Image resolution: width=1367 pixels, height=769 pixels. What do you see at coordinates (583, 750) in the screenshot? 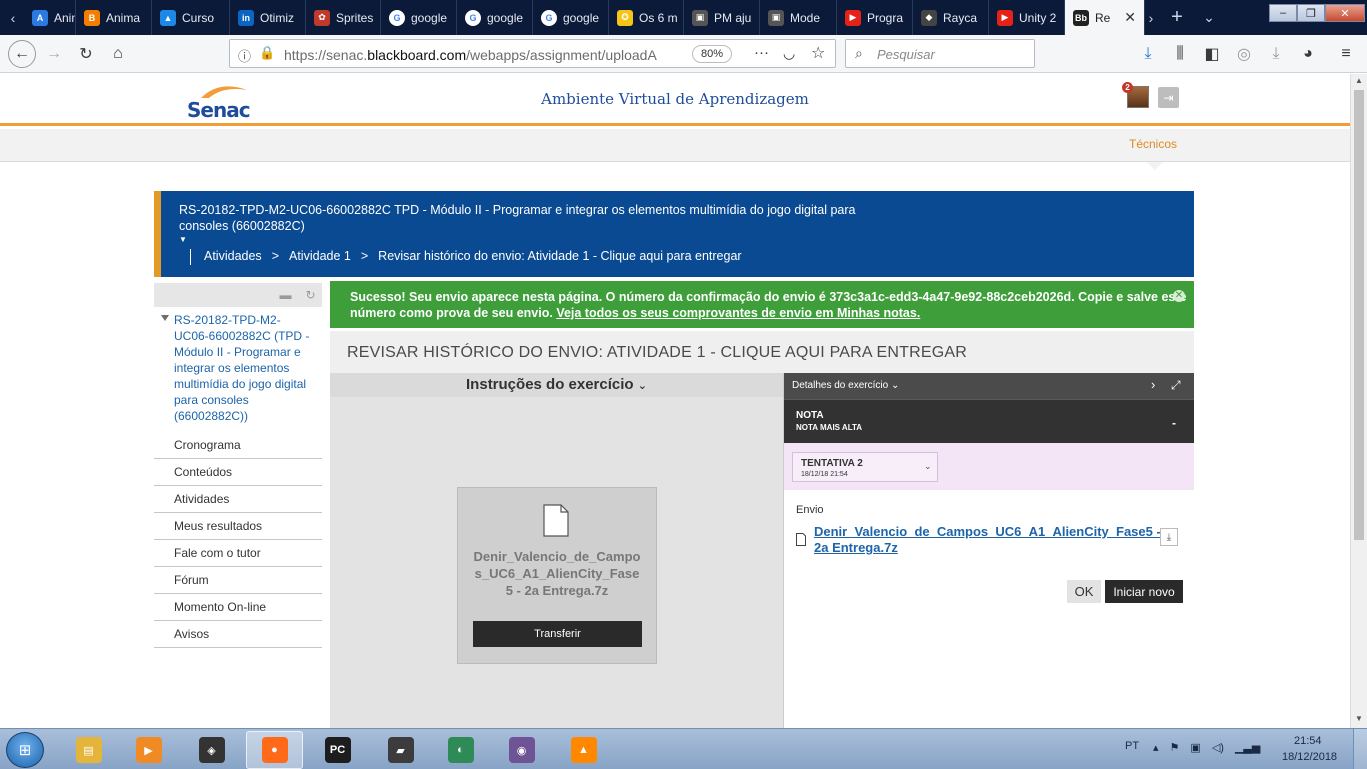
I see `taskbar-app-vlc: ▲` at bounding box center [583, 750].